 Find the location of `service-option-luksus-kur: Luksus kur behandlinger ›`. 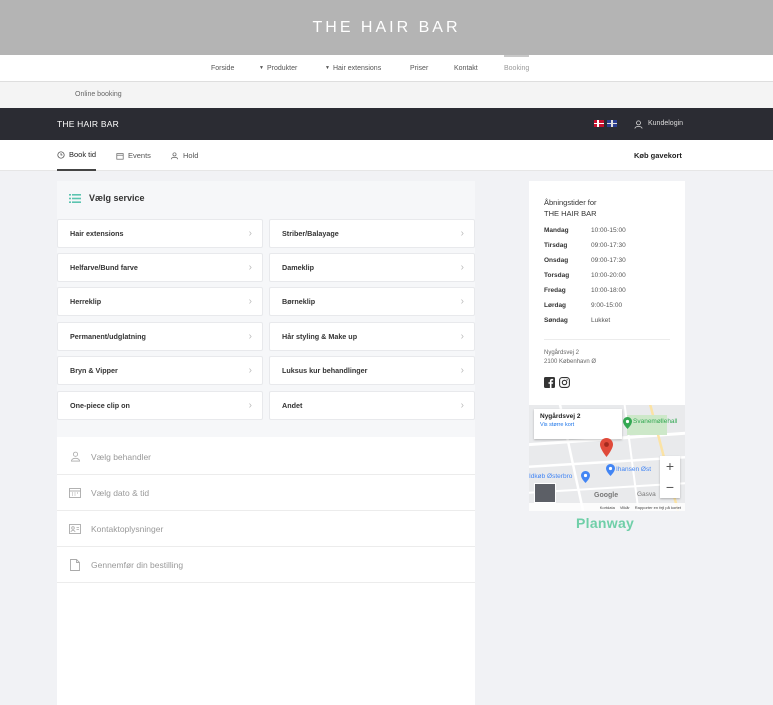

service-option-luksus-kur: Luksus kur behandlinger › is located at coordinates (372, 370).